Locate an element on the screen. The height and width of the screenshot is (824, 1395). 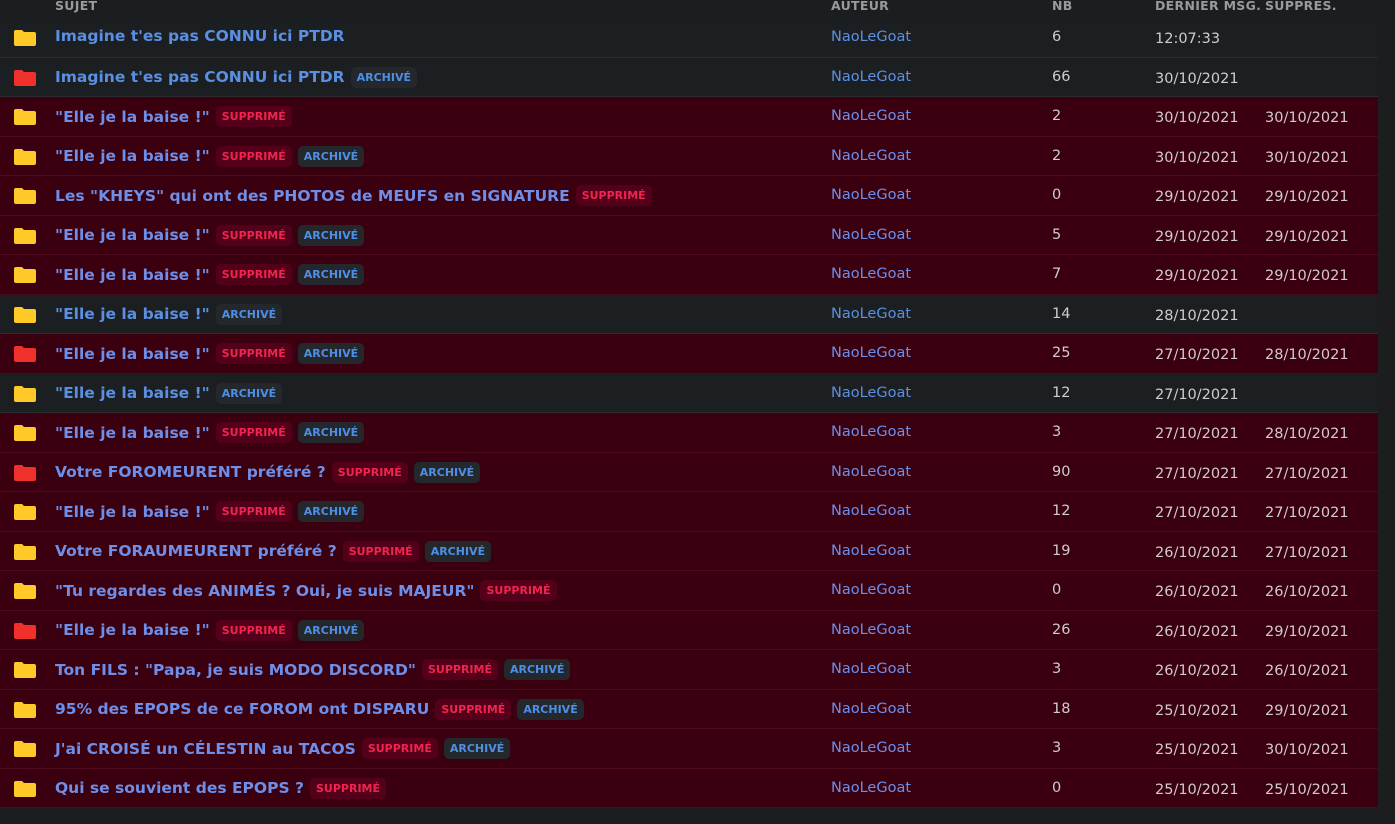
last-message-date: 27/10/2021 is located at coordinates (1197, 355).